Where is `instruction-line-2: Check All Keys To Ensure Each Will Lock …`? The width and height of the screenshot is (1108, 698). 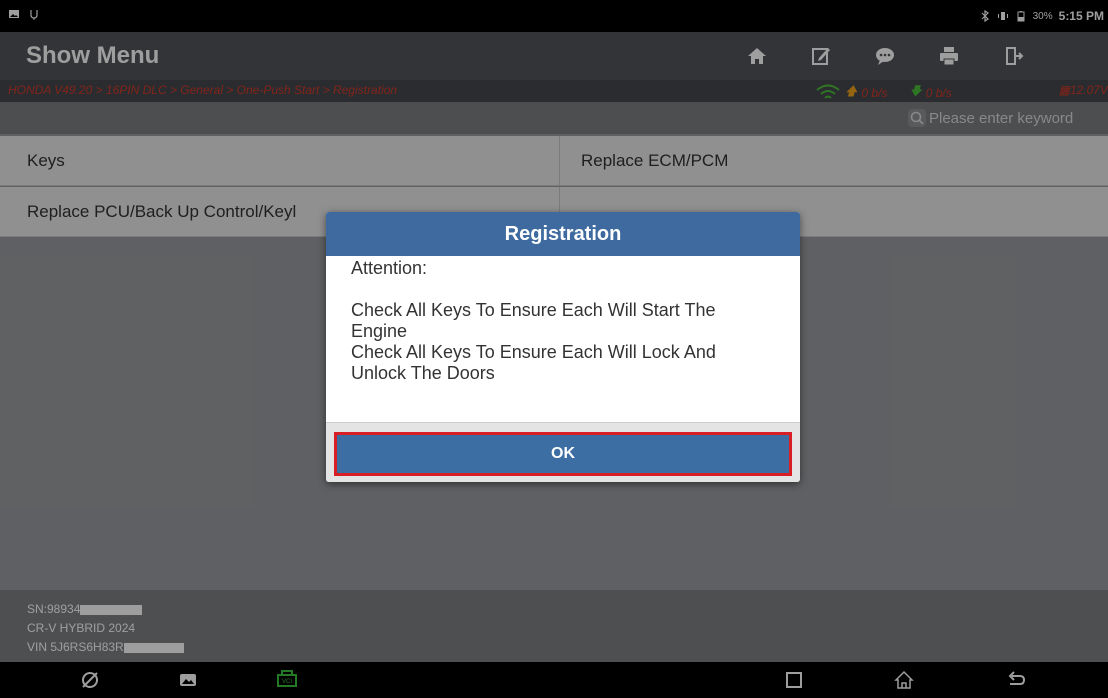
instruction-line-2: Check All Keys To Ensure Each Will Lock … is located at coordinates (533, 362).